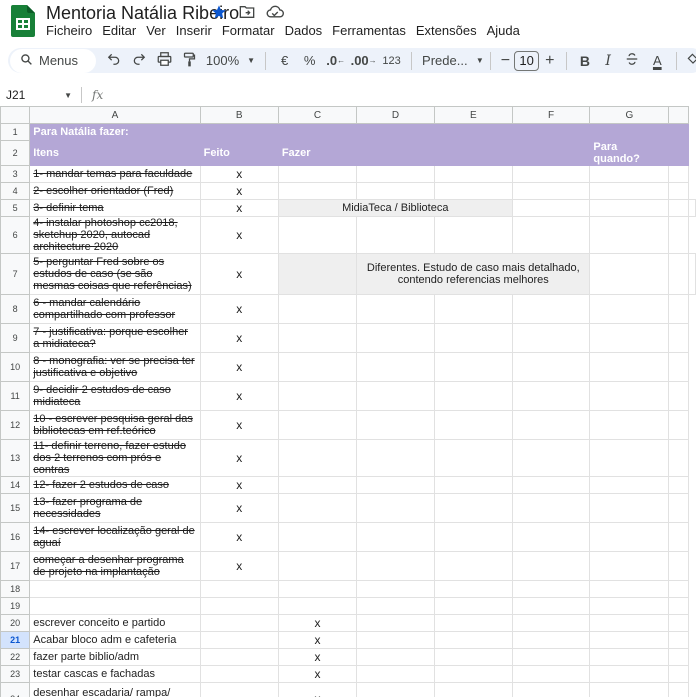  Describe the element at coordinates (15, 396) in the screenshot. I see `row-header: 11` at that location.